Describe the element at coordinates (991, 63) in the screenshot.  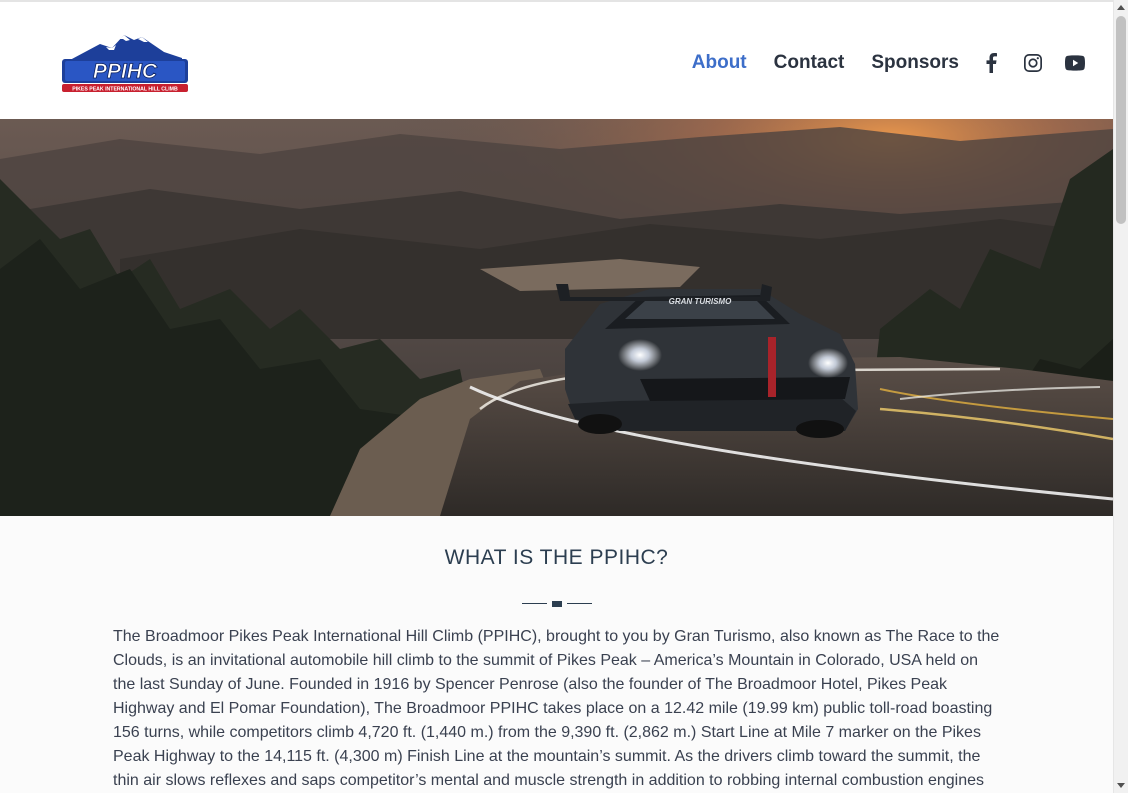
I see `facebook-icon` at that location.